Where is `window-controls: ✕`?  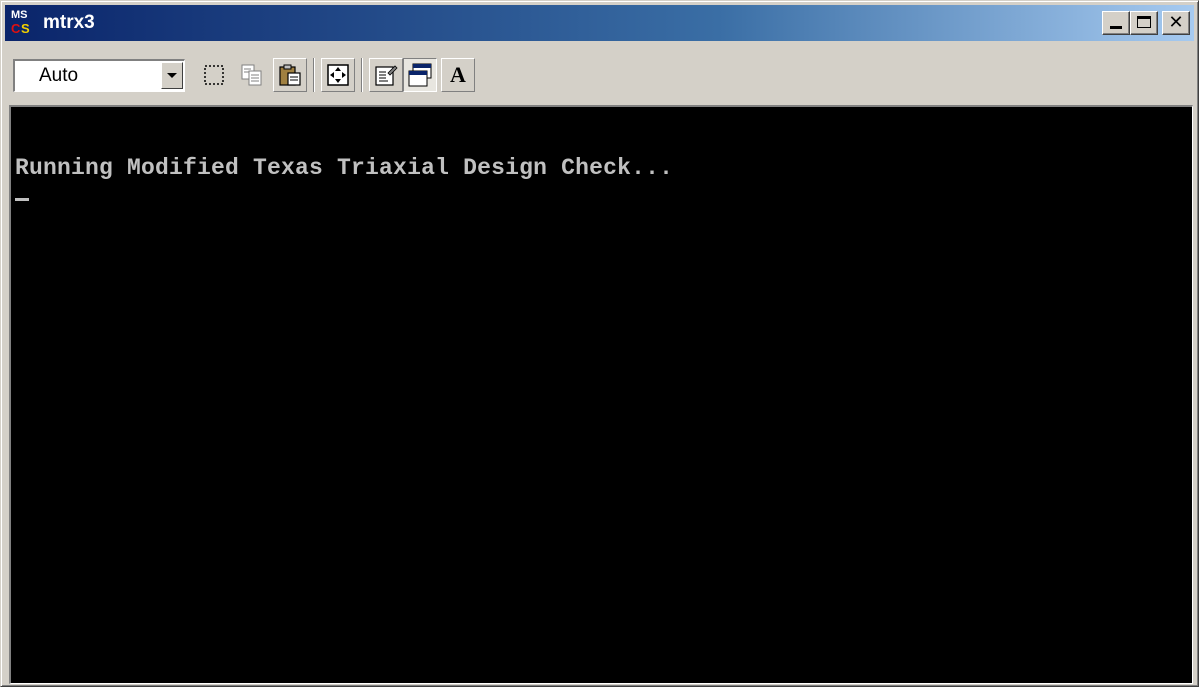 window-controls: ✕ is located at coordinates (1146, 23).